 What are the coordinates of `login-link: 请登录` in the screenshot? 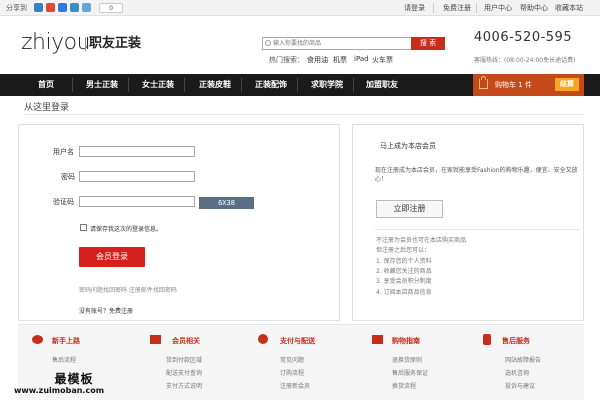 It's located at (414, 8).